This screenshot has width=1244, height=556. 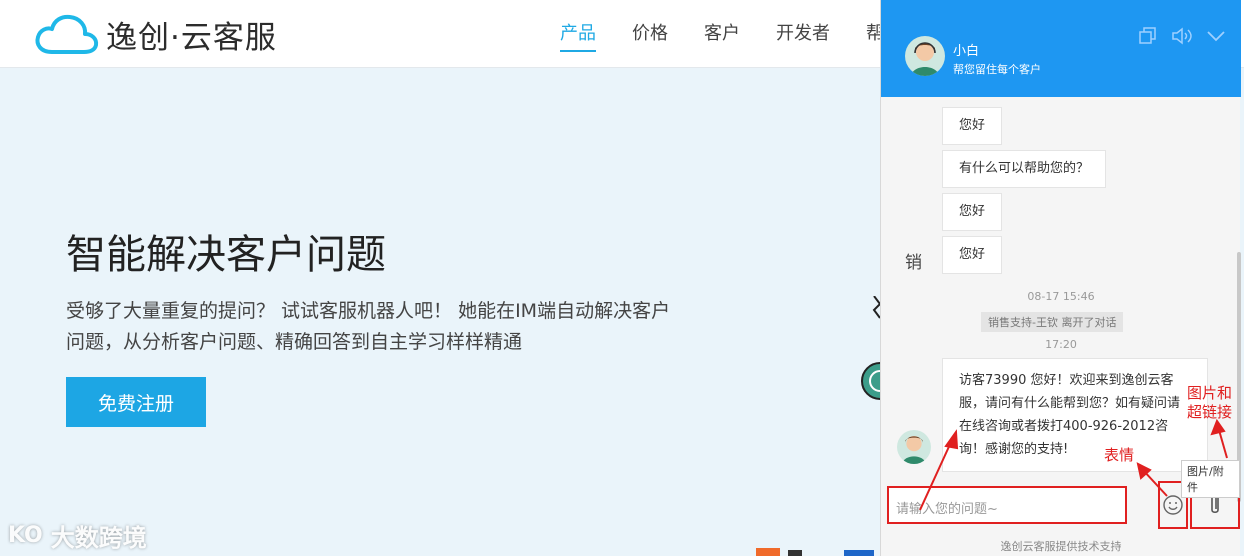 I want to click on main-nav: 产品 价格 客户 开发者 帮, so click(x=740, y=37).